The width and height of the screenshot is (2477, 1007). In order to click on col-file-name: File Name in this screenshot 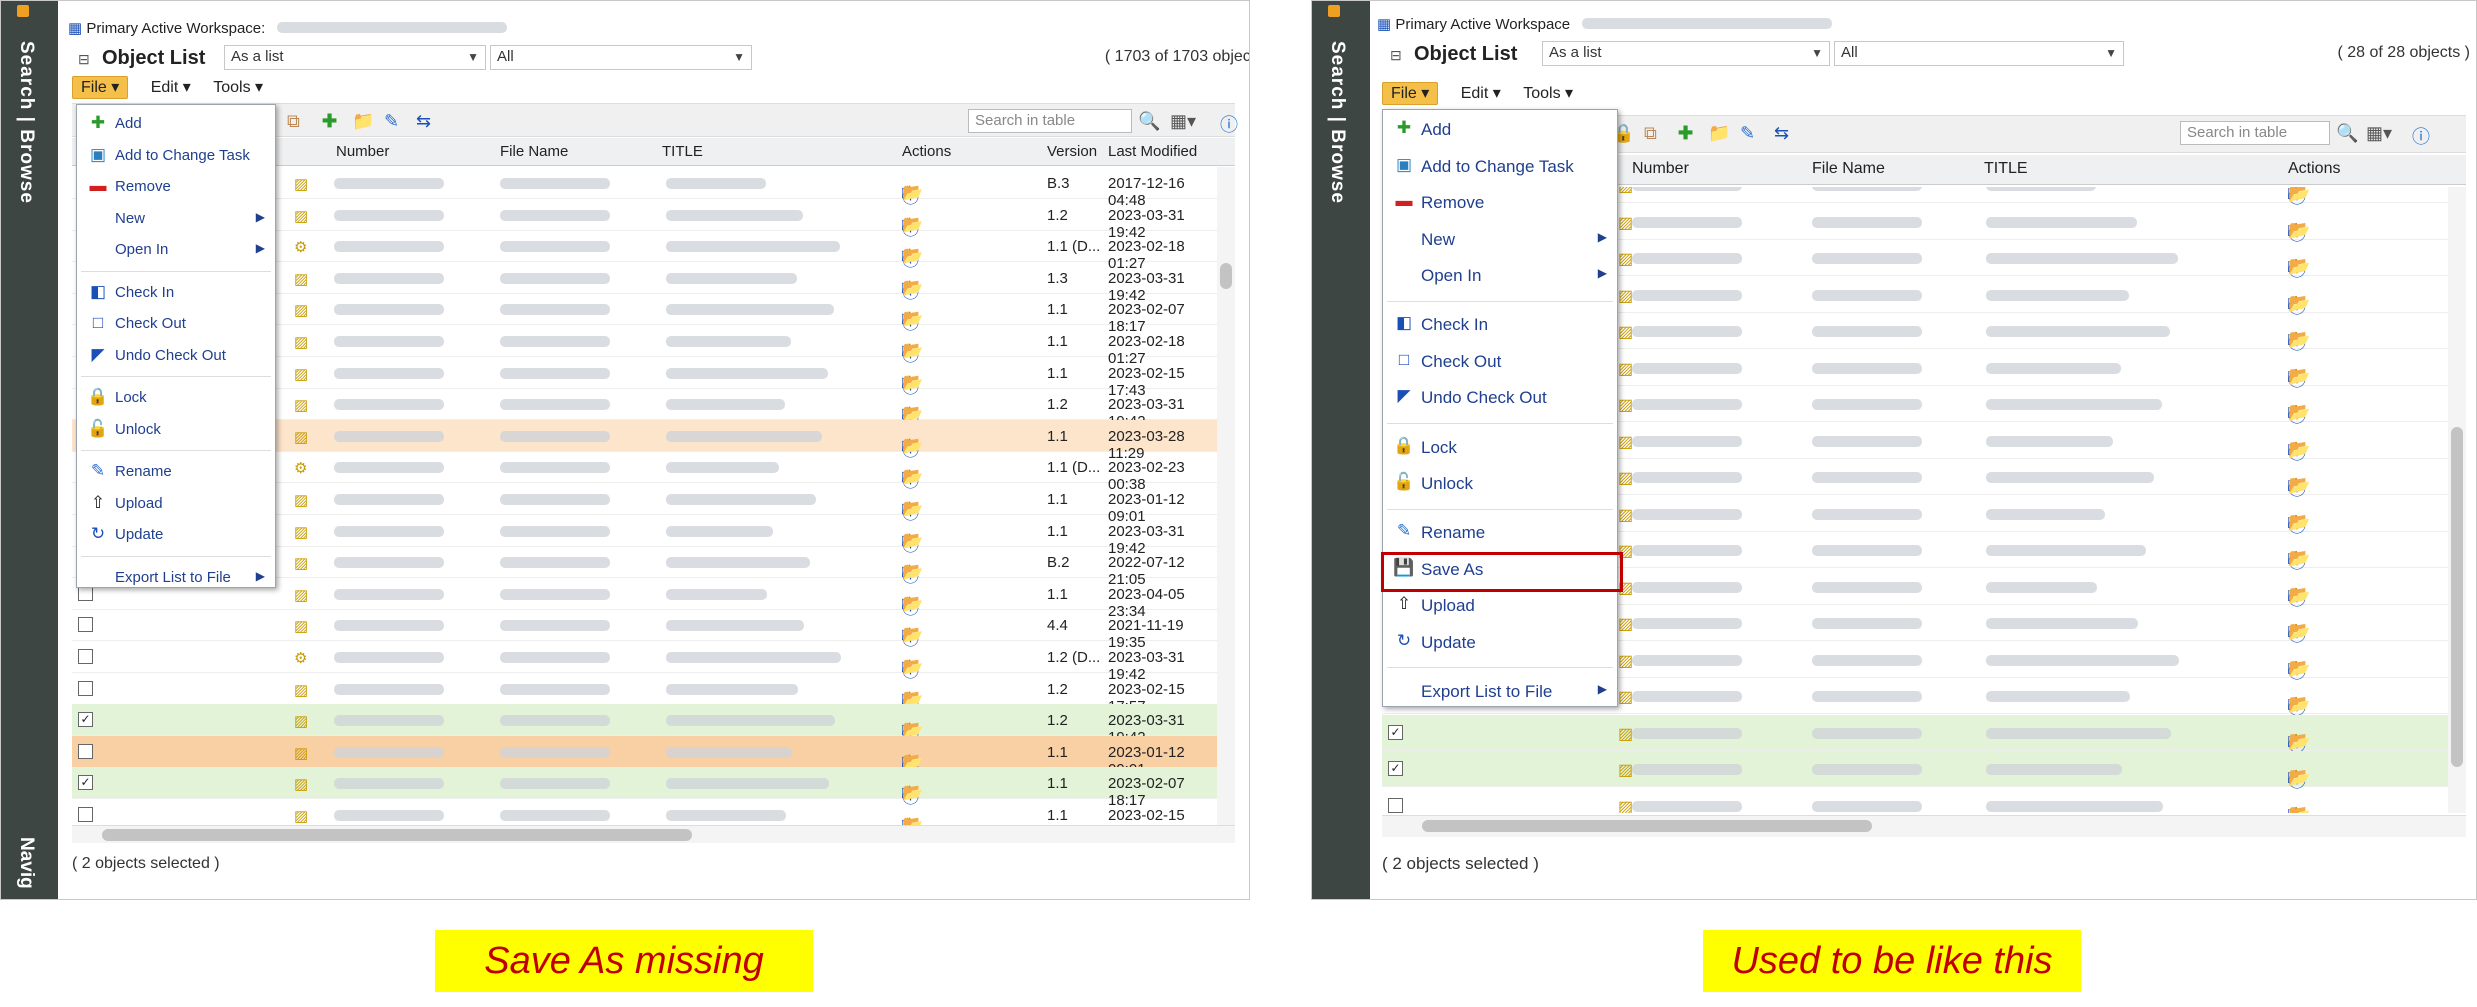, I will do `click(1848, 169)`.